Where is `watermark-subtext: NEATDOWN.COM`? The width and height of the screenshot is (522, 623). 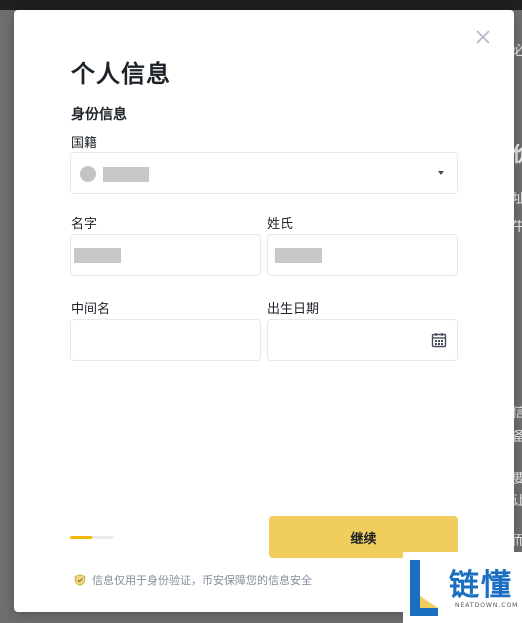 watermark-subtext: NEATDOWN.COM is located at coordinates (487, 605).